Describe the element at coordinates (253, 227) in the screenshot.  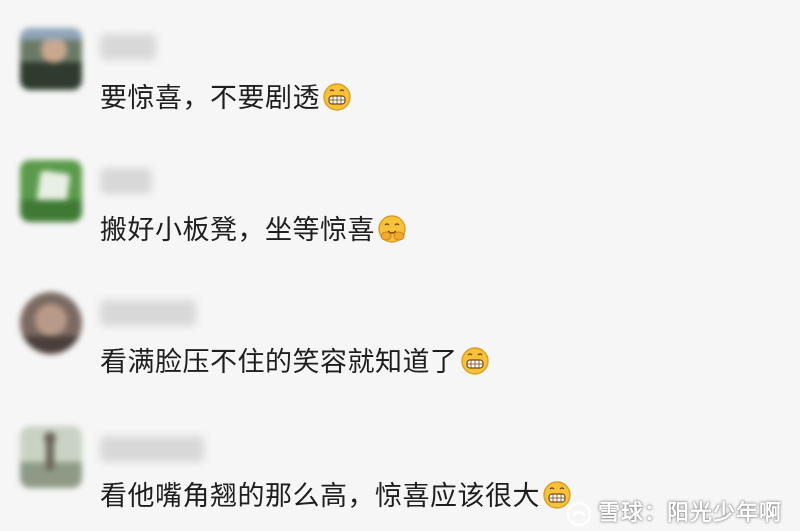
I see `comment-text-2: 搬好小板凳，坐等惊喜` at that location.